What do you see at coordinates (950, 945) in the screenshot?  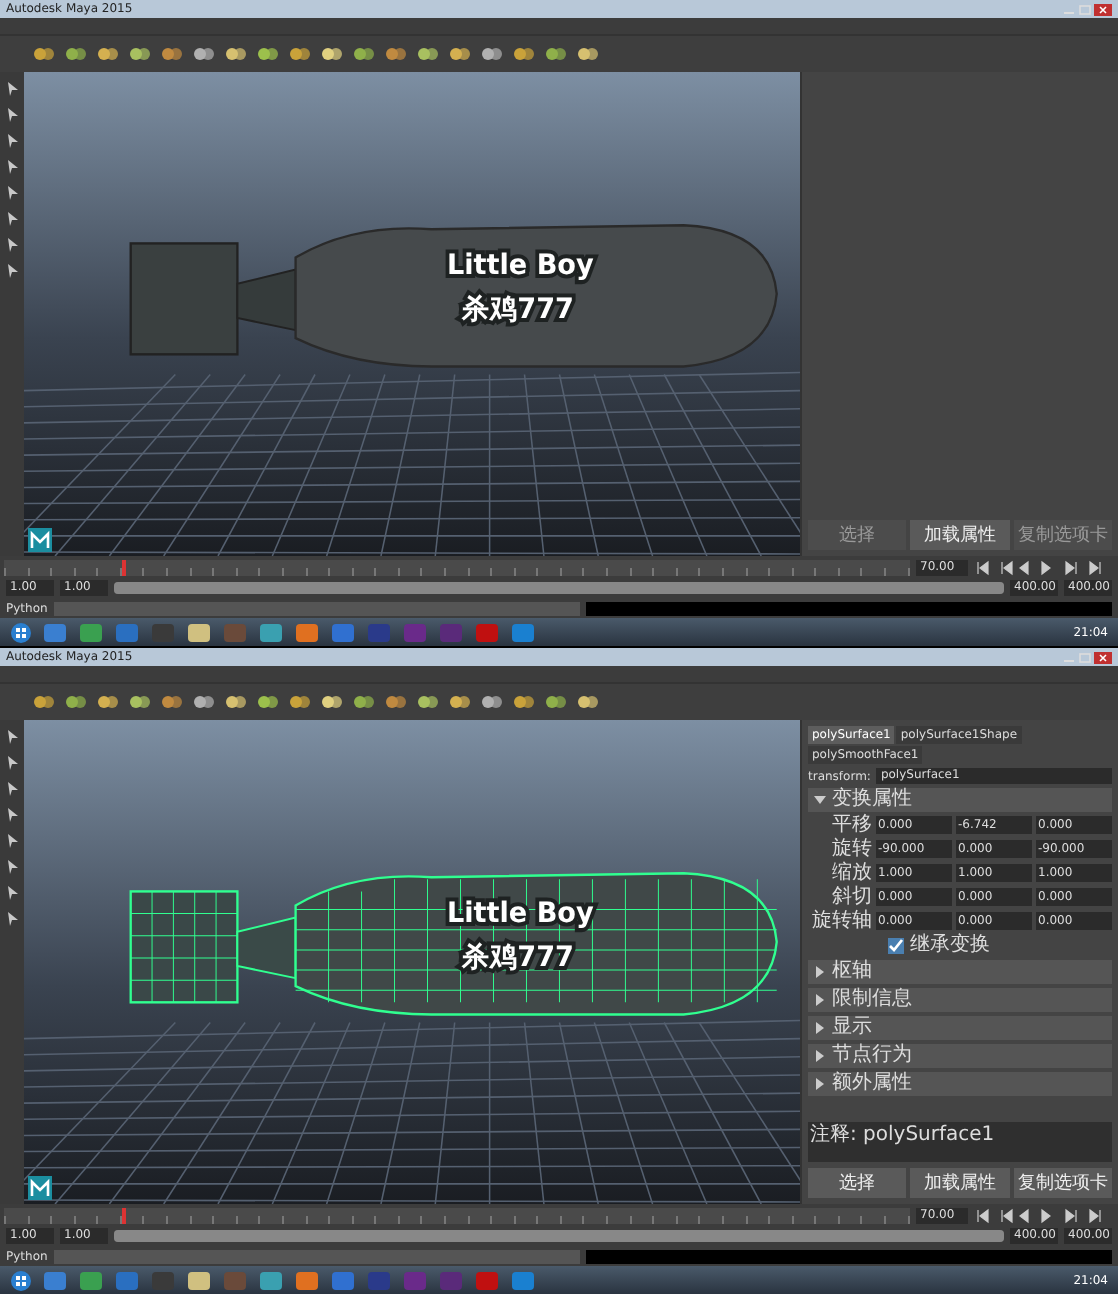 I see `checkbox-label: 继承变换` at bounding box center [950, 945].